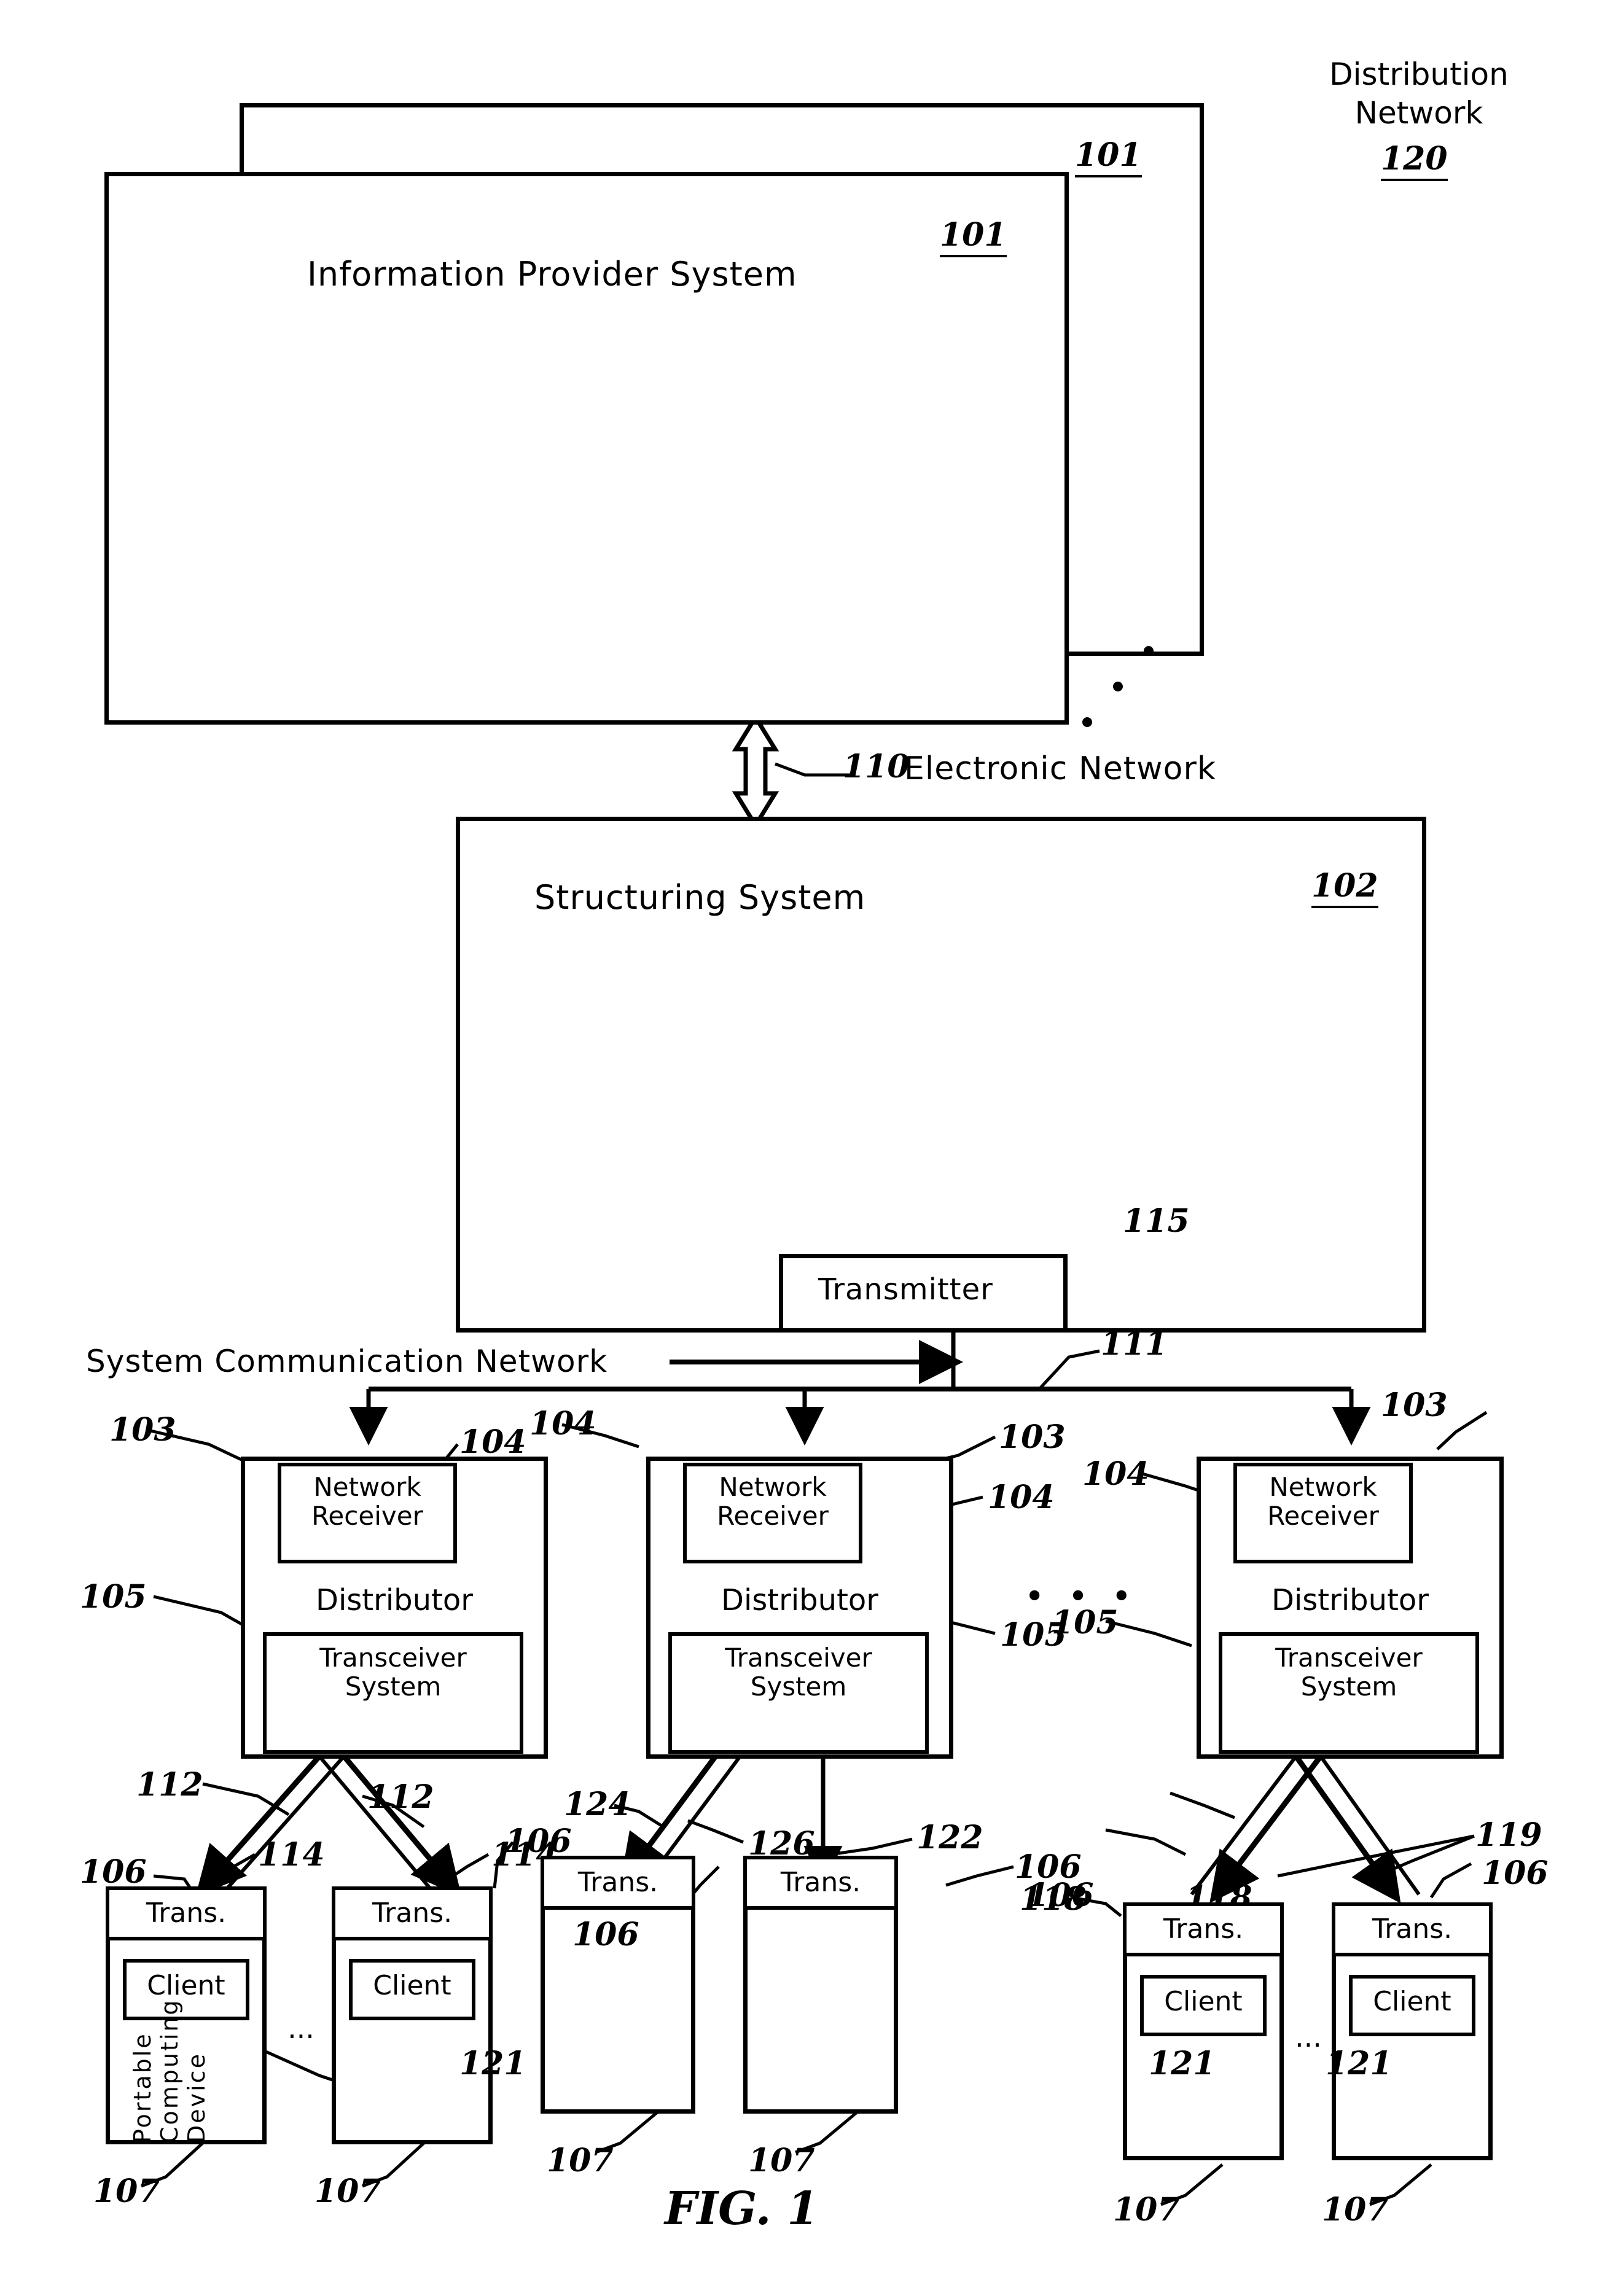 This screenshot has width=1621, height=2296. I want to click on system-communication-network-label: System Communication Network, so click(347, 1361).